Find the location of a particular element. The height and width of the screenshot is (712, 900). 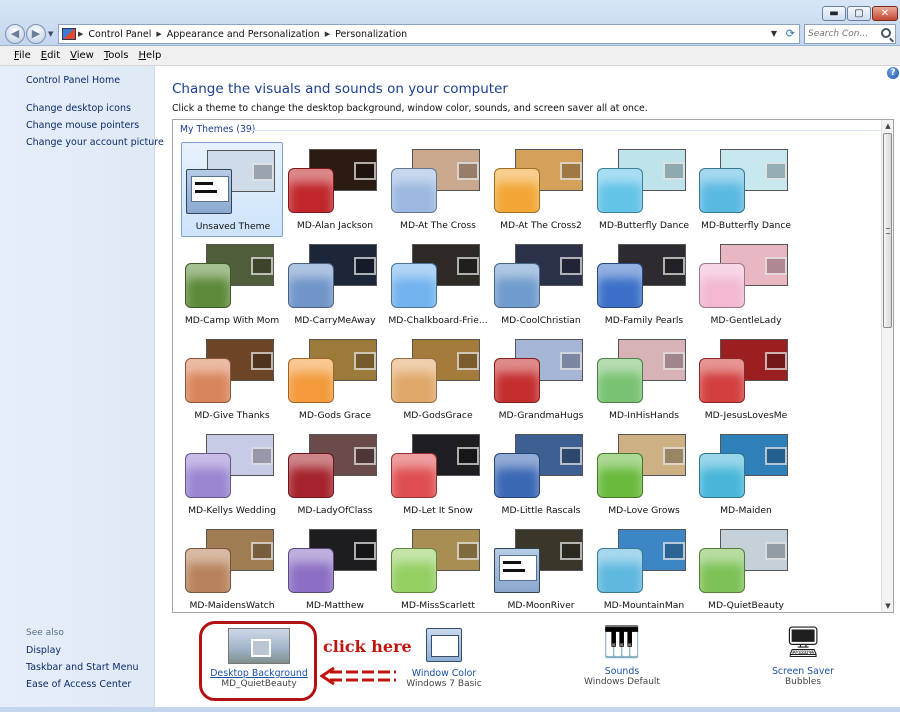

menu-tools: Tools is located at coordinates (116, 55).